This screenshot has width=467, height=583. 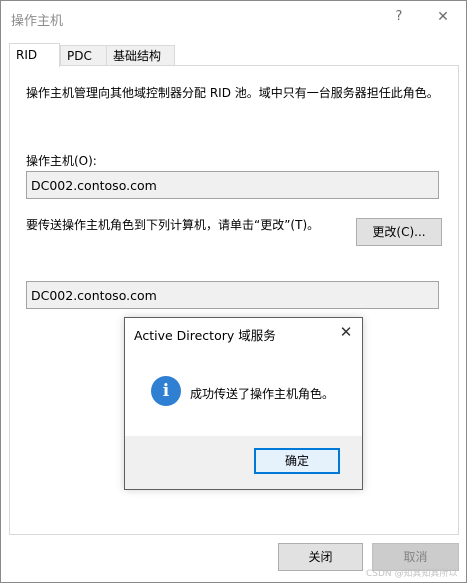 What do you see at coordinates (443, 17) in the screenshot?
I see `window-close-button: ✕` at bounding box center [443, 17].